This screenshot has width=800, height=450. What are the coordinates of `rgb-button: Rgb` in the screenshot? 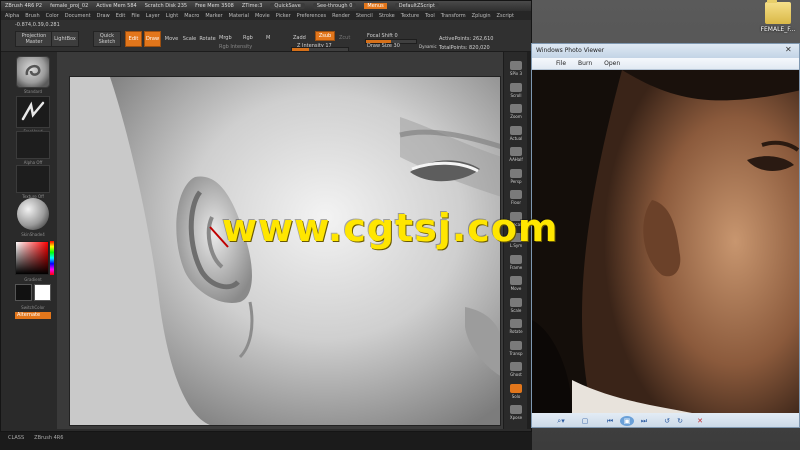 It's located at (248, 38).